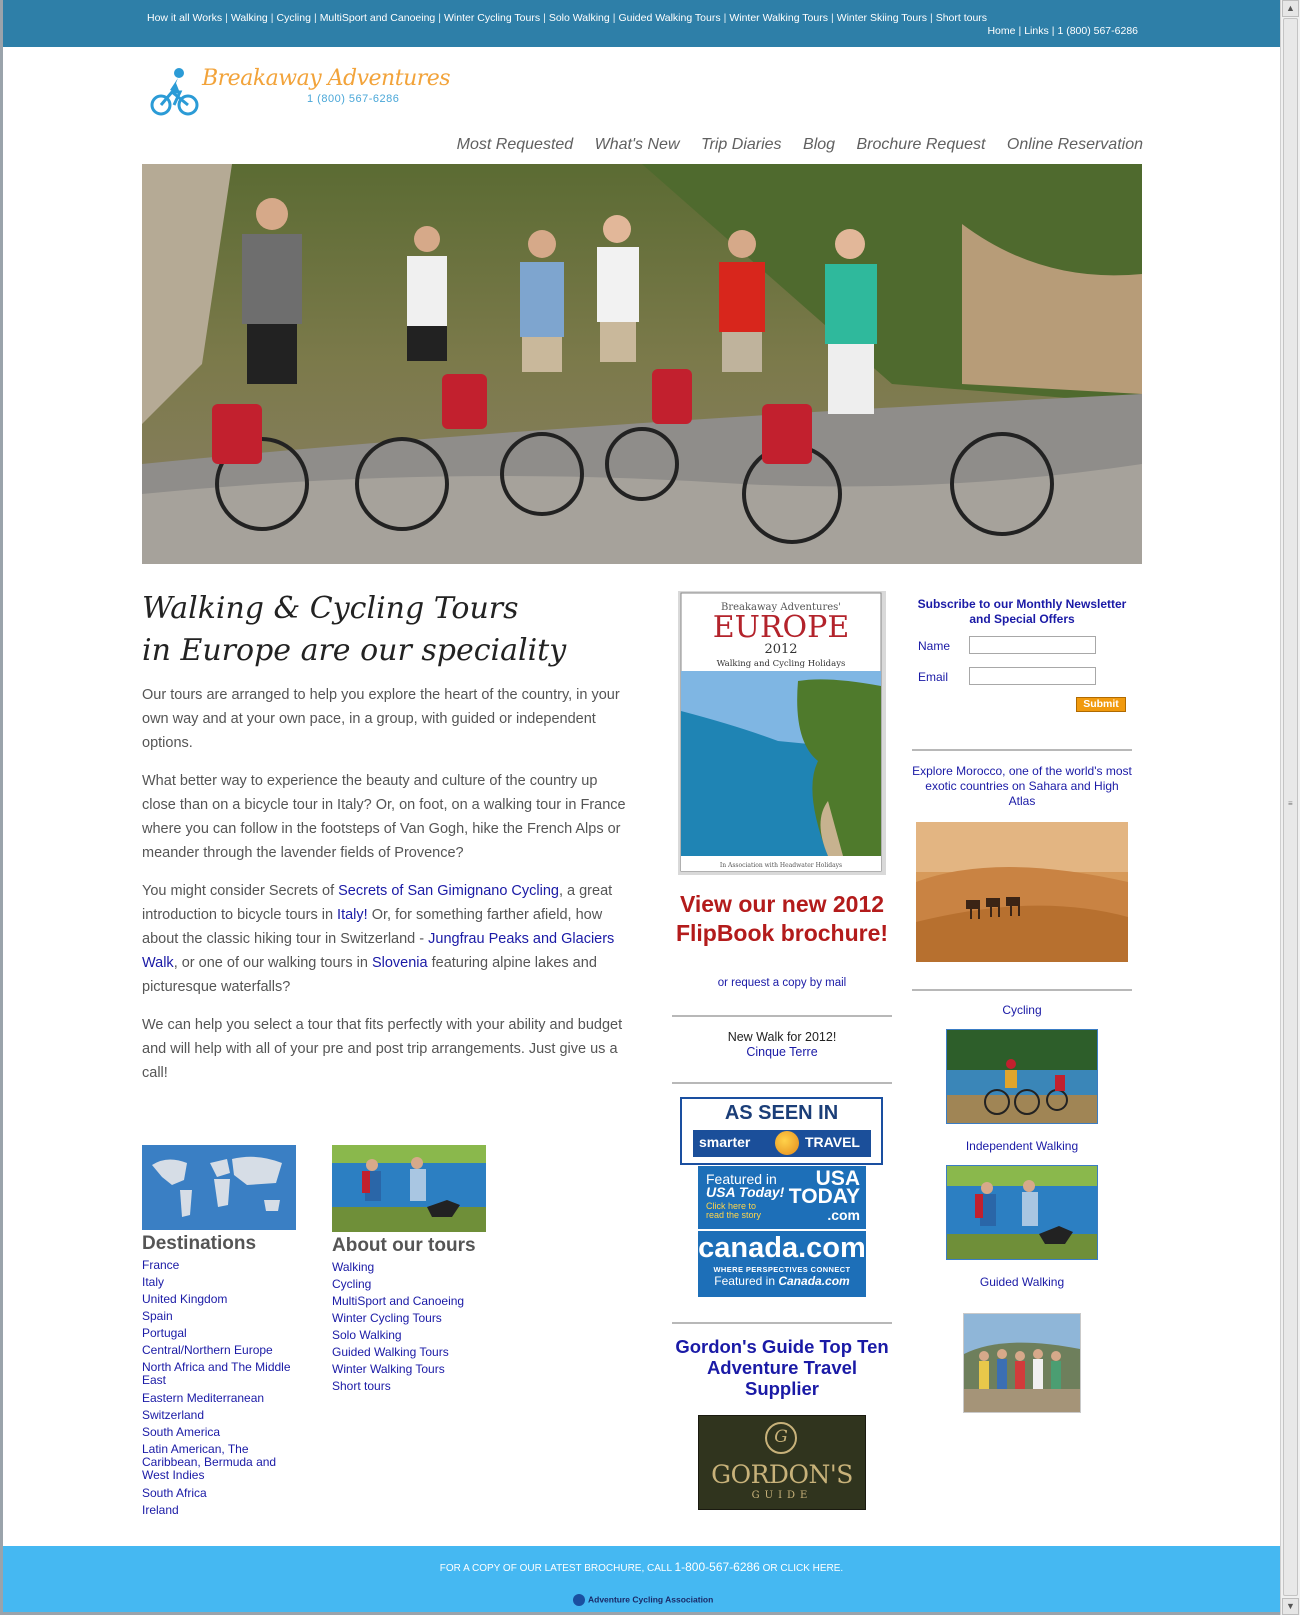 The width and height of the screenshot is (1300, 1615). I want to click on top-nav-link: Winter Cycling Tours, so click(492, 18).